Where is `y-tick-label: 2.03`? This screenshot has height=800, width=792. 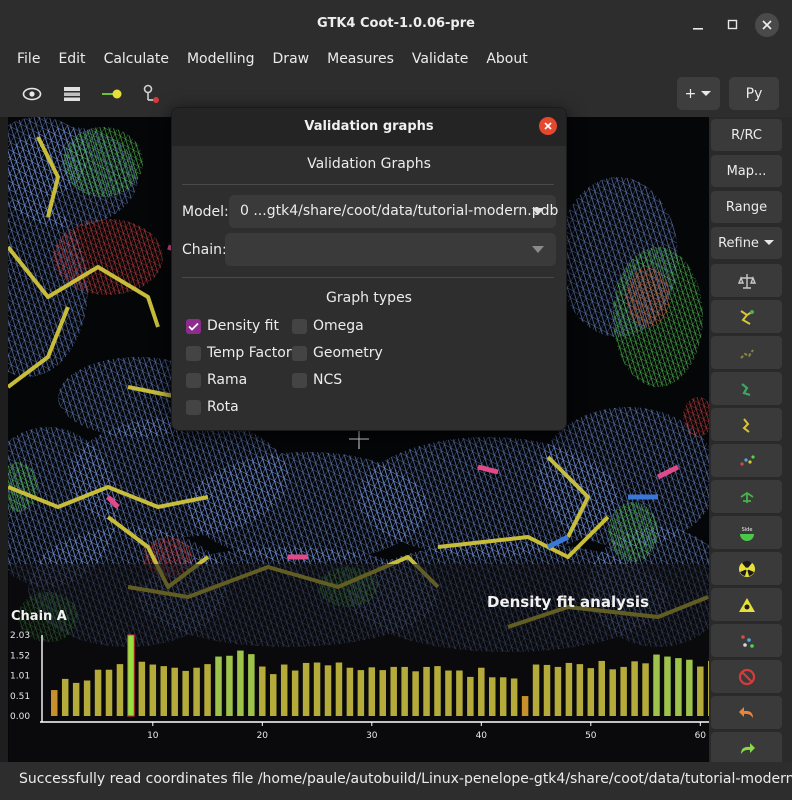 y-tick-label: 2.03 is located at coordinates (20, 636).